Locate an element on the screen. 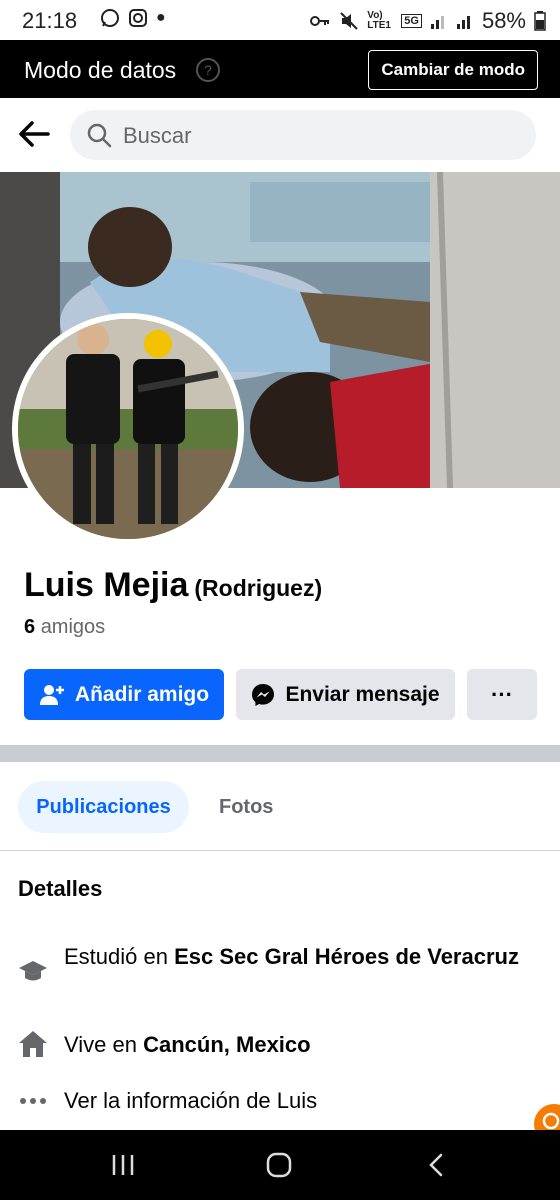 The width and height of the screenshot is (560, 1200). search-icon is located at coordinates (99, 135).